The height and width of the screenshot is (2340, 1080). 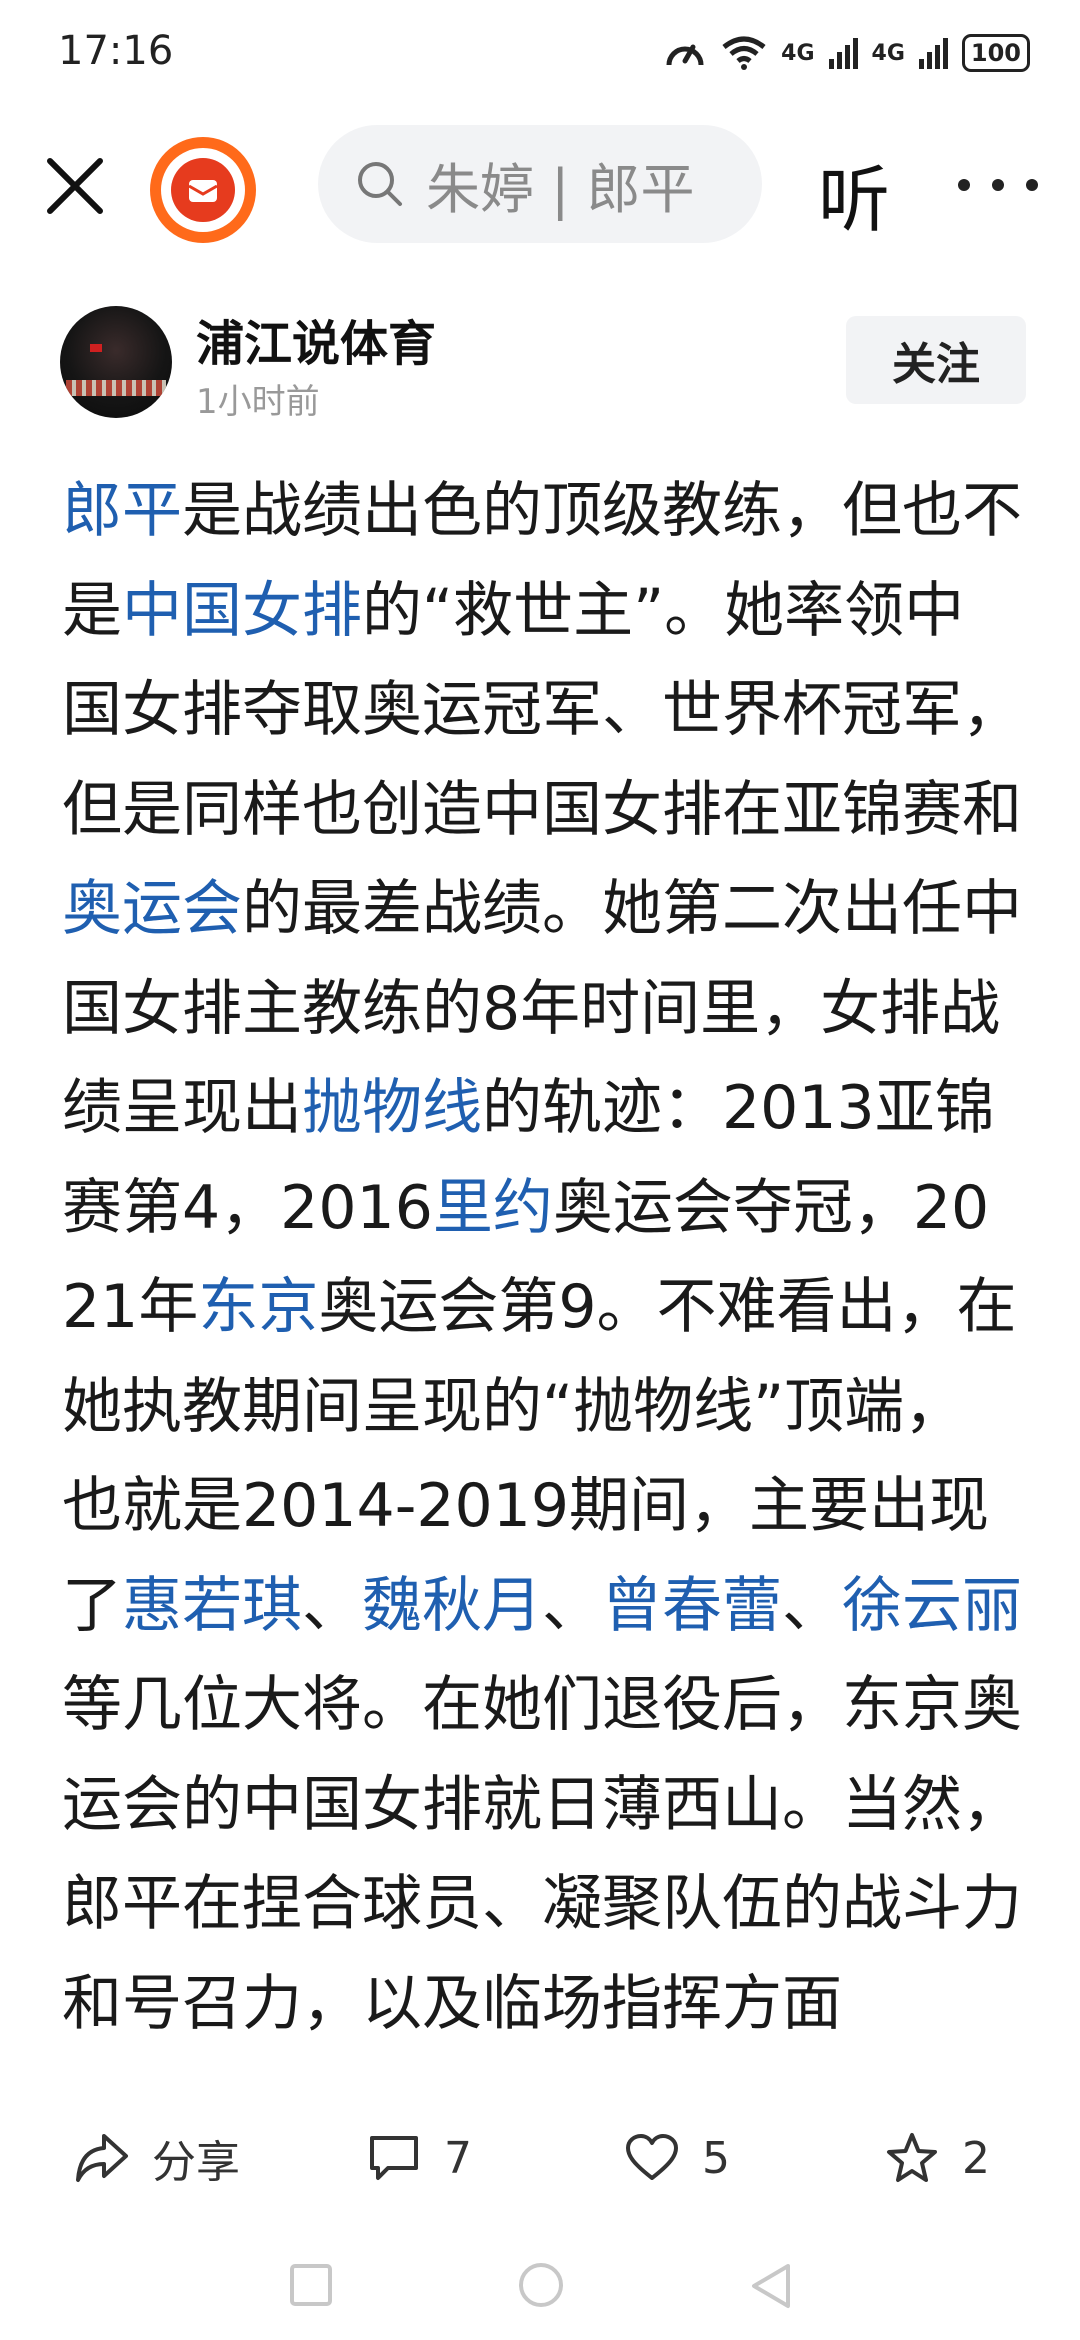 What do you see at coordinates (798, 53) in the screenshot?
I see `network-label-1: 4G` at bounding box center [798, 53].